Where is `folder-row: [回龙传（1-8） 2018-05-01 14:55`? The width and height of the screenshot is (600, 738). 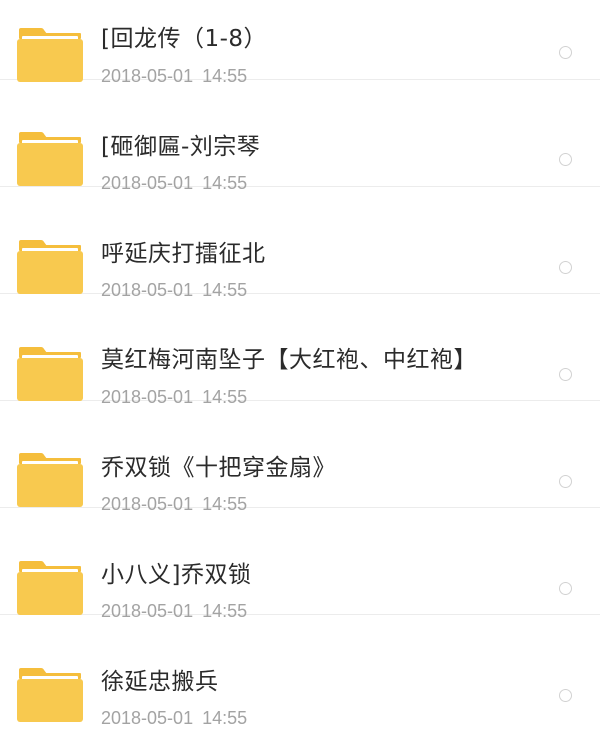
folder-row: [回龙传（1-8） 2018-05-01 14:55 is located at coordinates (300, 43).